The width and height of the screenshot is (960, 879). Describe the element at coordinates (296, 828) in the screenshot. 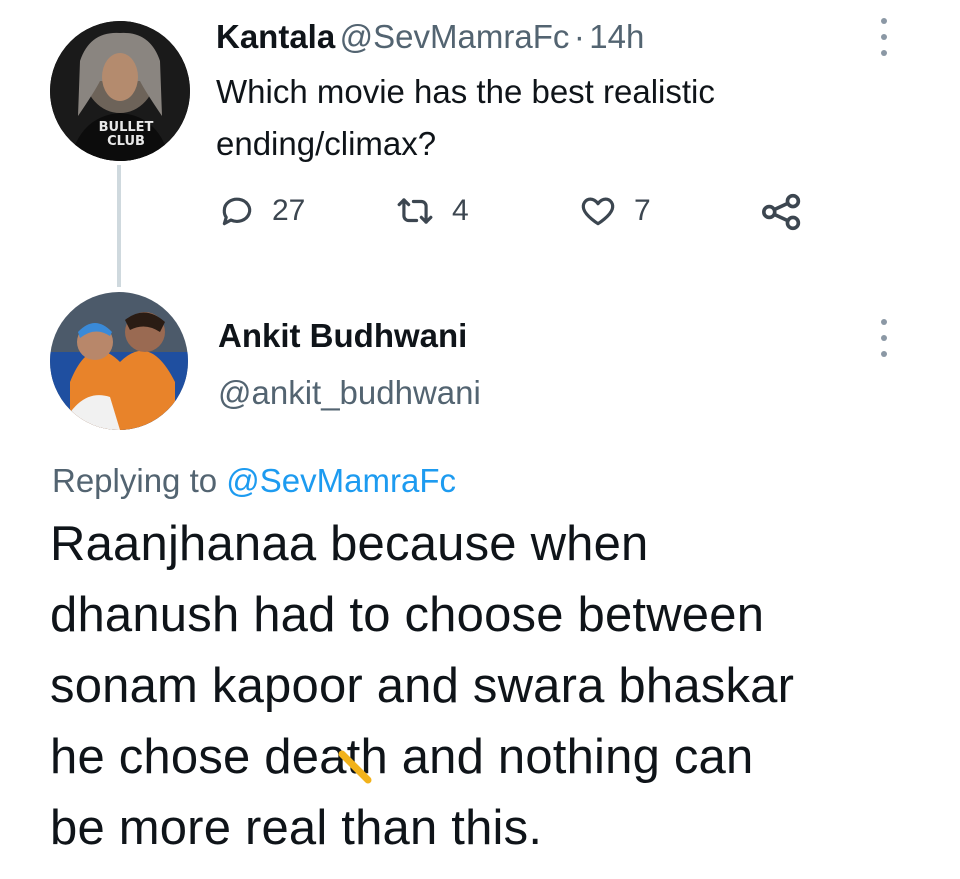

I see `reply-text-line: be more real than this.` at that location.